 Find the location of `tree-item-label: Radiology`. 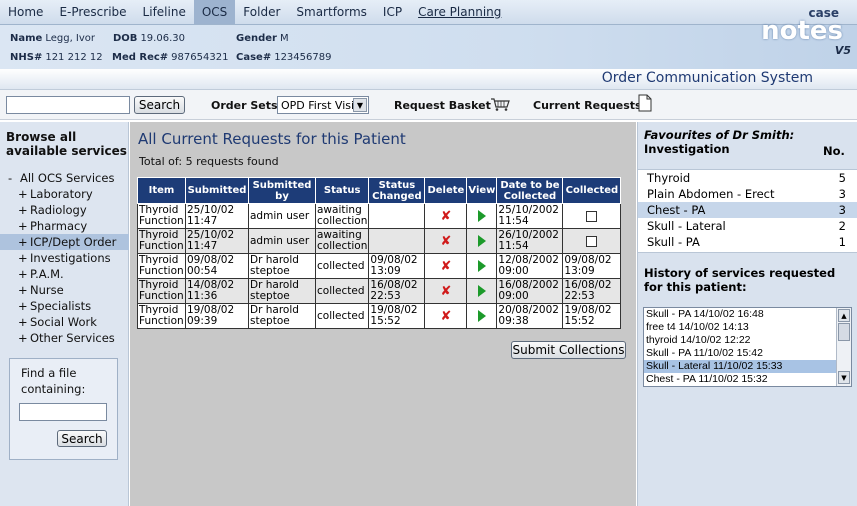

tree-item-label: Radiology is located at coordinates (58, 210).